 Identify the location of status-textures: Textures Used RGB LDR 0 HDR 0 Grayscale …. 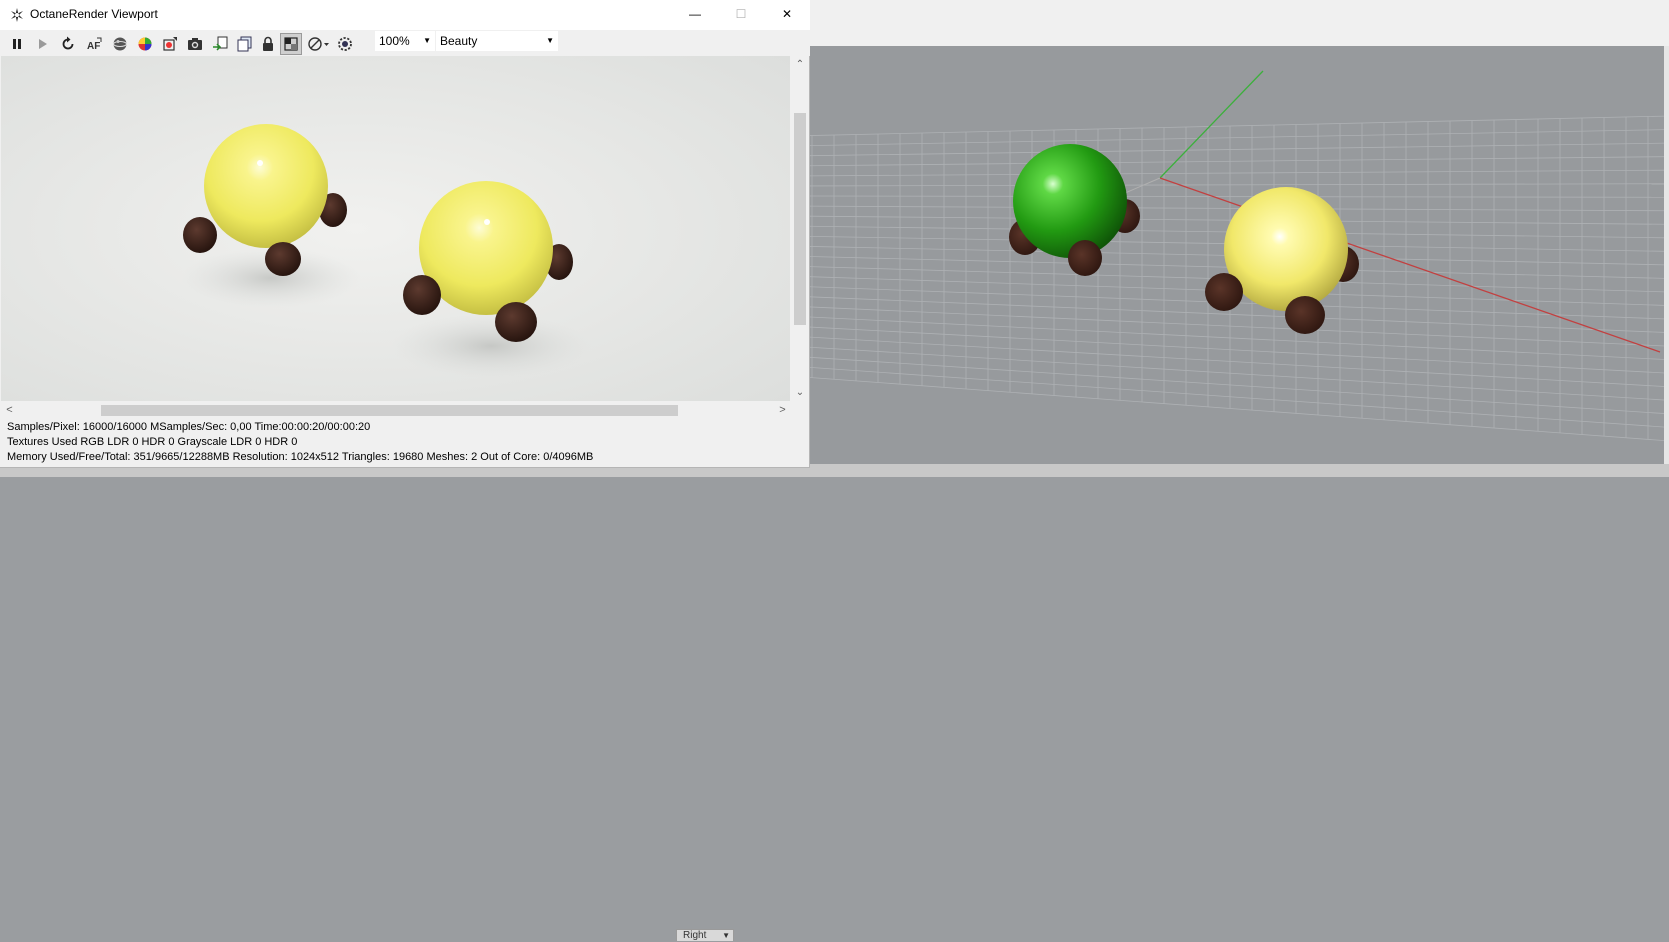
(152, 442).